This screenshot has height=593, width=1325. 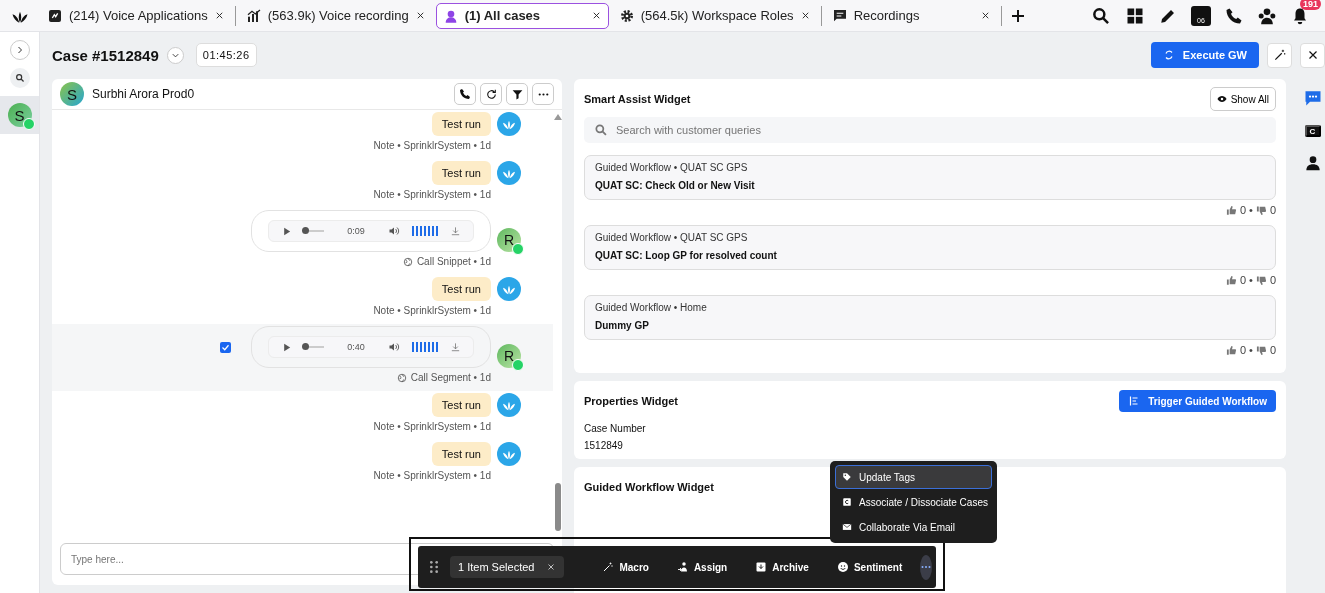 What do you see at coordinates (930, 130) in the screenshot?
I see `search-field: Search with customer queries` at bounding box center [930, 130].